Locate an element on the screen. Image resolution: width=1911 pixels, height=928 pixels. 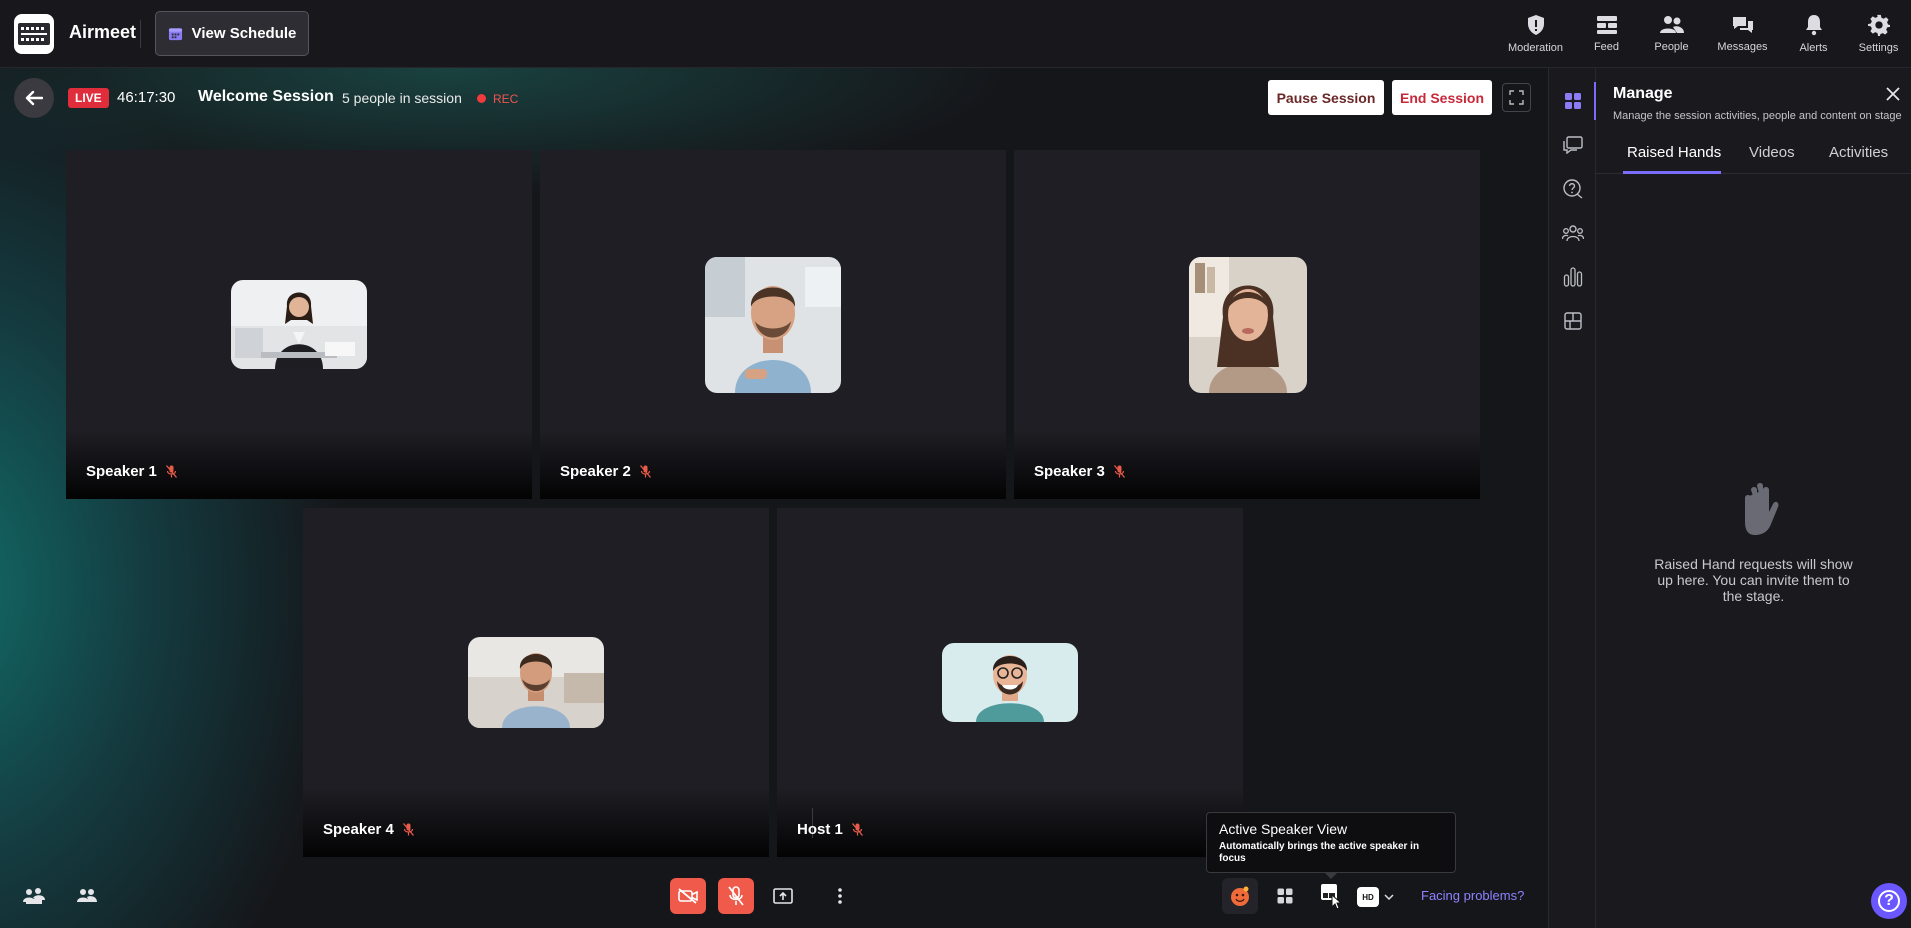
tab-videos: Videos is located at coordinates (1772, 158).